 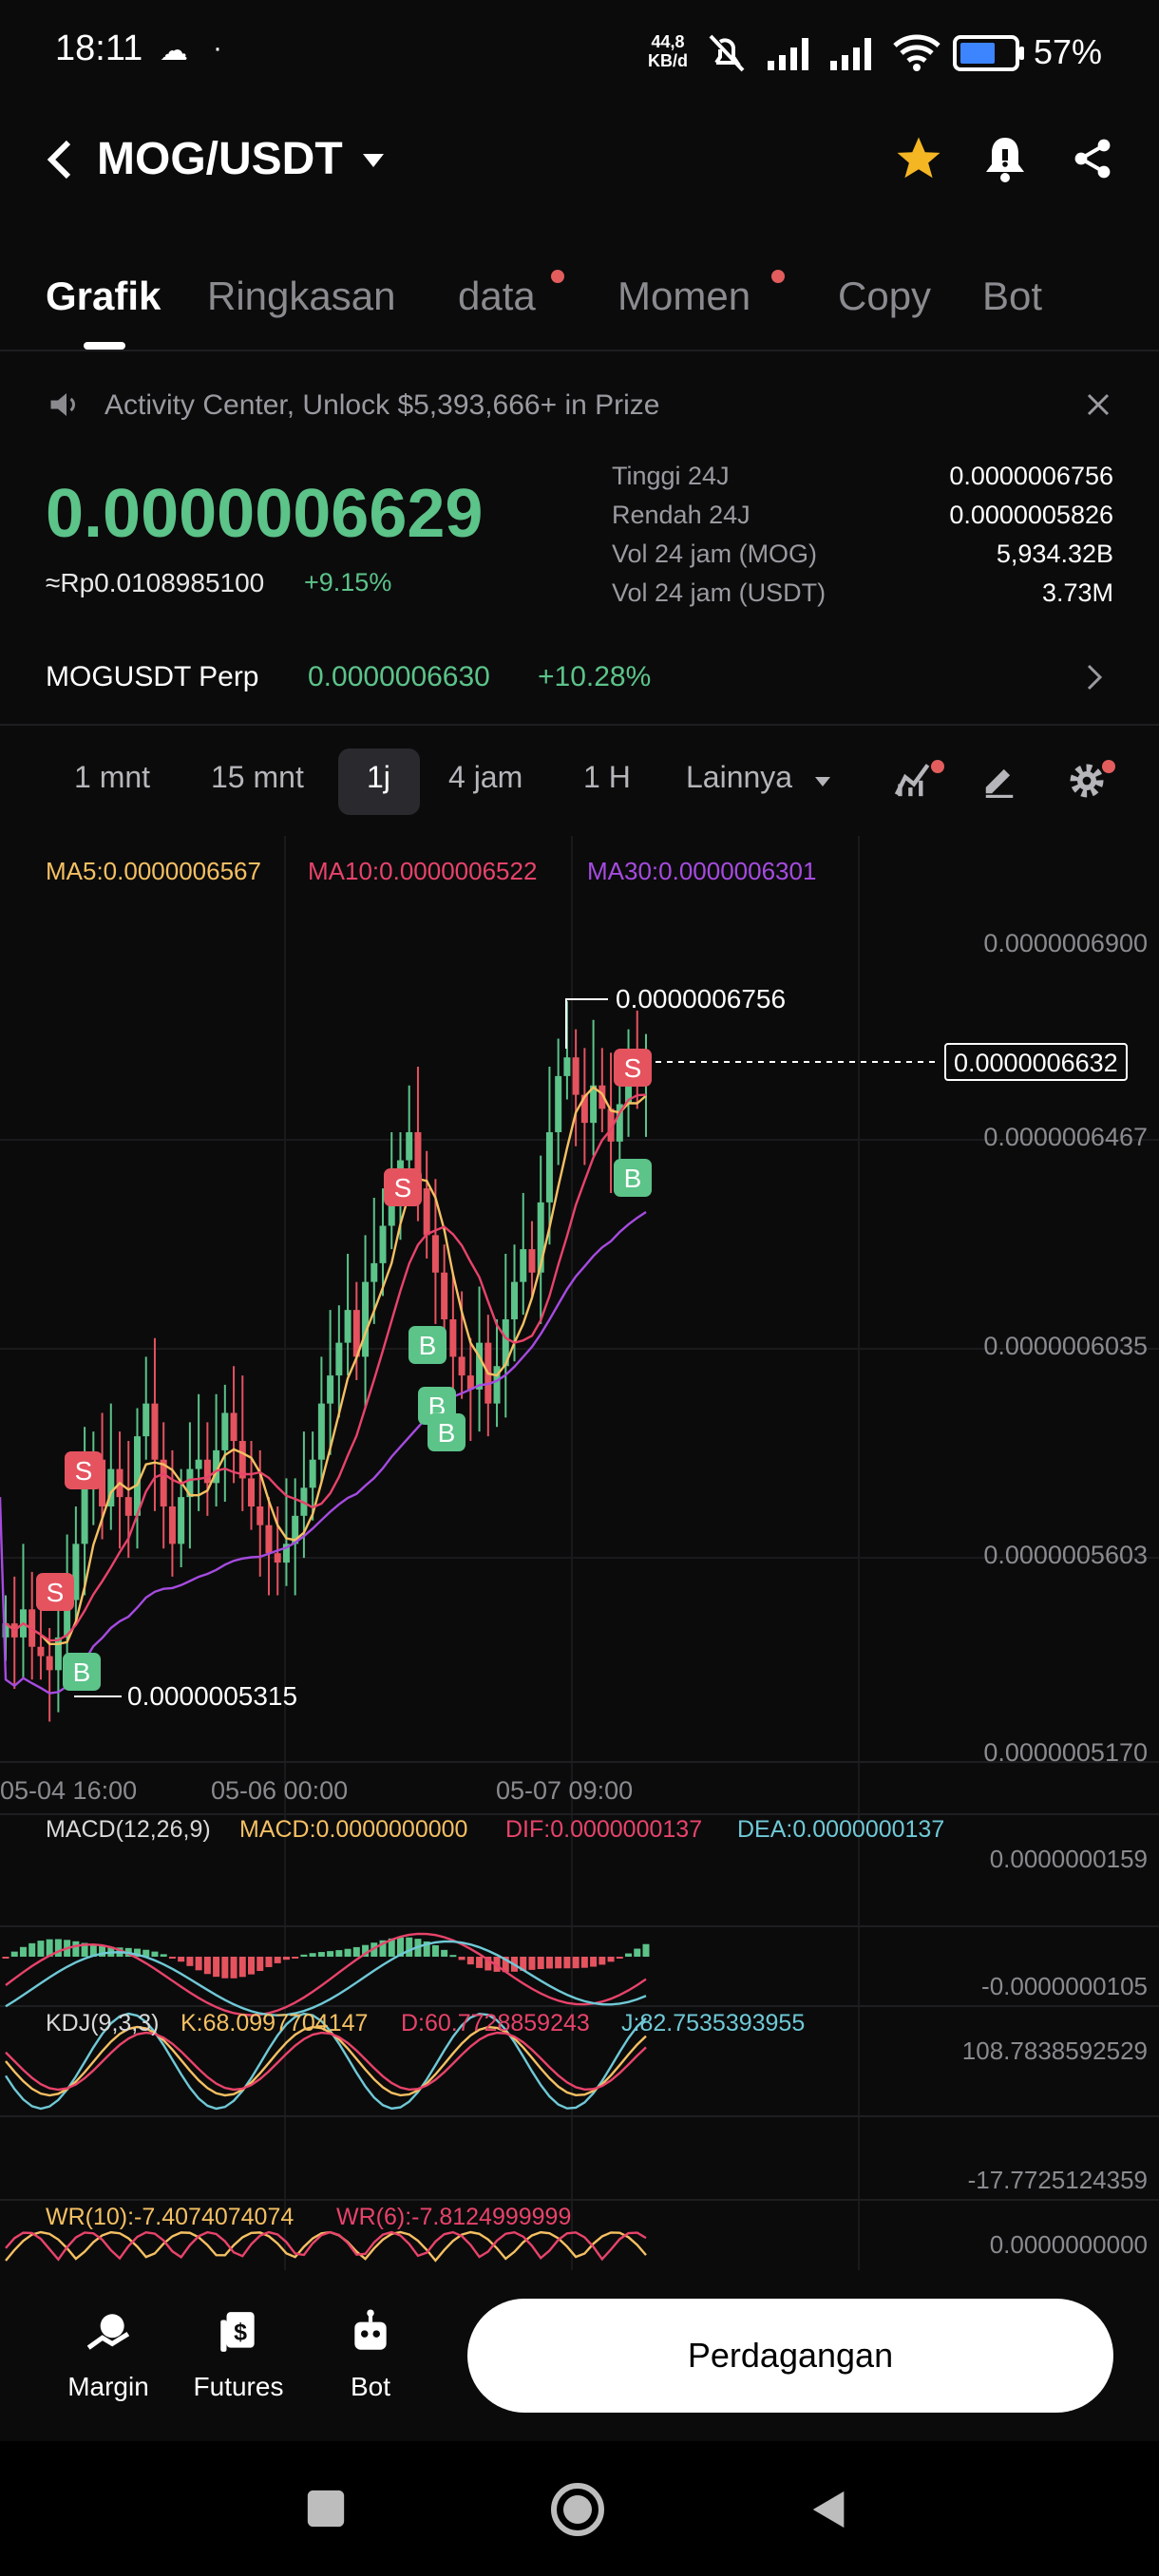 I want to click on star-icon, so click(x=918, y=158).